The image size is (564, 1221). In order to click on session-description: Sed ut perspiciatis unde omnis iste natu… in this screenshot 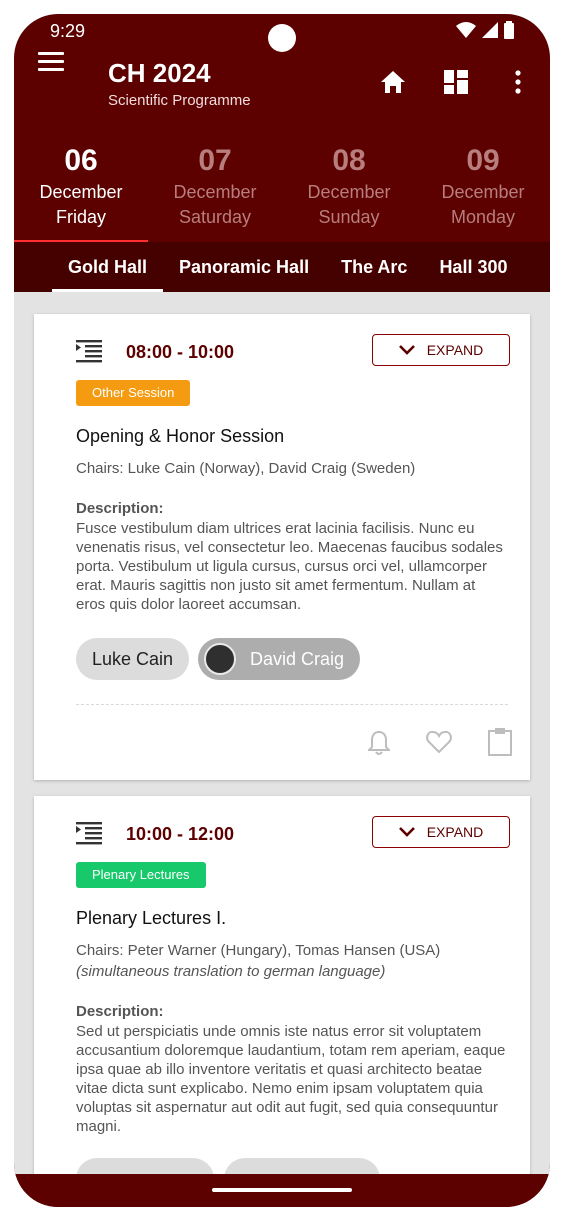, I will do `click(291, 1079)`.